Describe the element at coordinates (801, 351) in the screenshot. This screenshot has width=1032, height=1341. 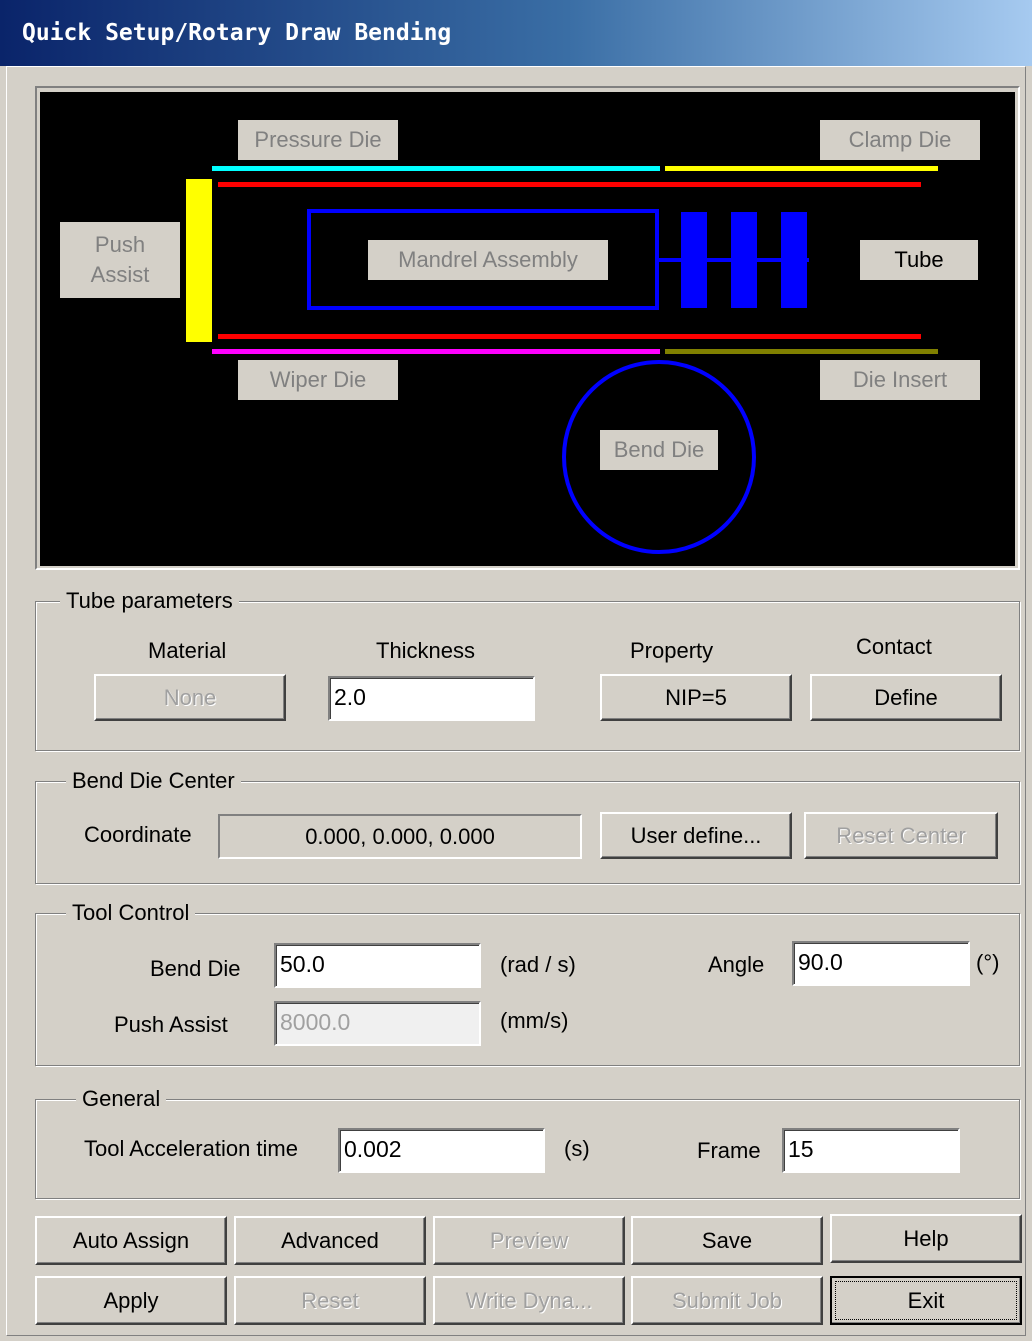
I see `die-insert-line` at that location.